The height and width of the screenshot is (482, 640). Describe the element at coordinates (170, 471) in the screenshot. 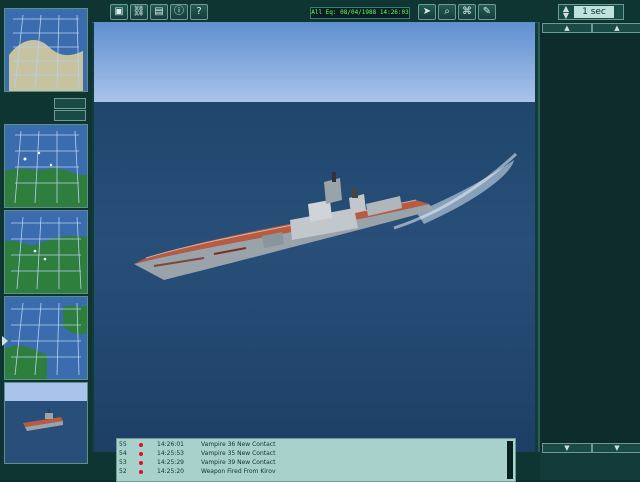

I see `log-time: 14:25:20` at that location.